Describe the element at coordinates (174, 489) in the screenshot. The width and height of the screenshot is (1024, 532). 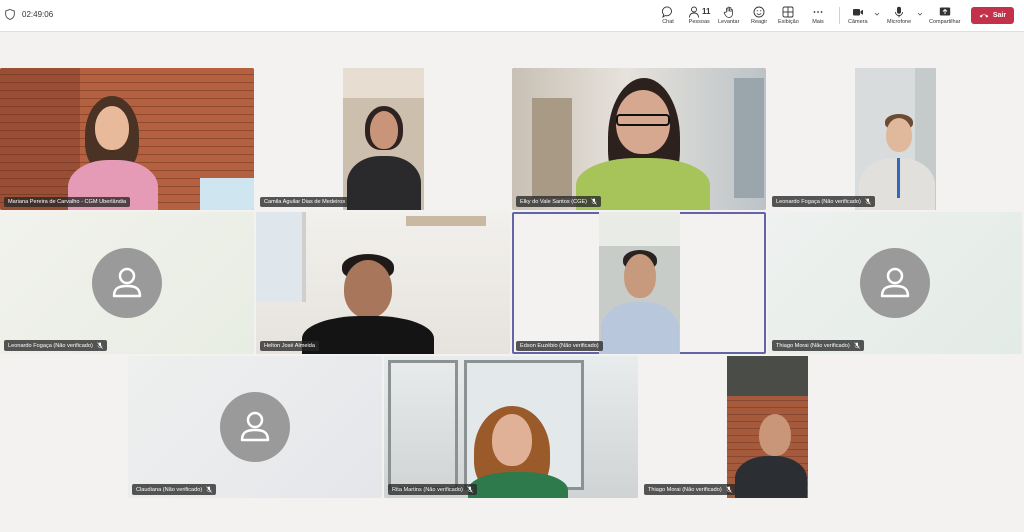
I see `participant-name: Claudiana (Não verificado)` at that location.